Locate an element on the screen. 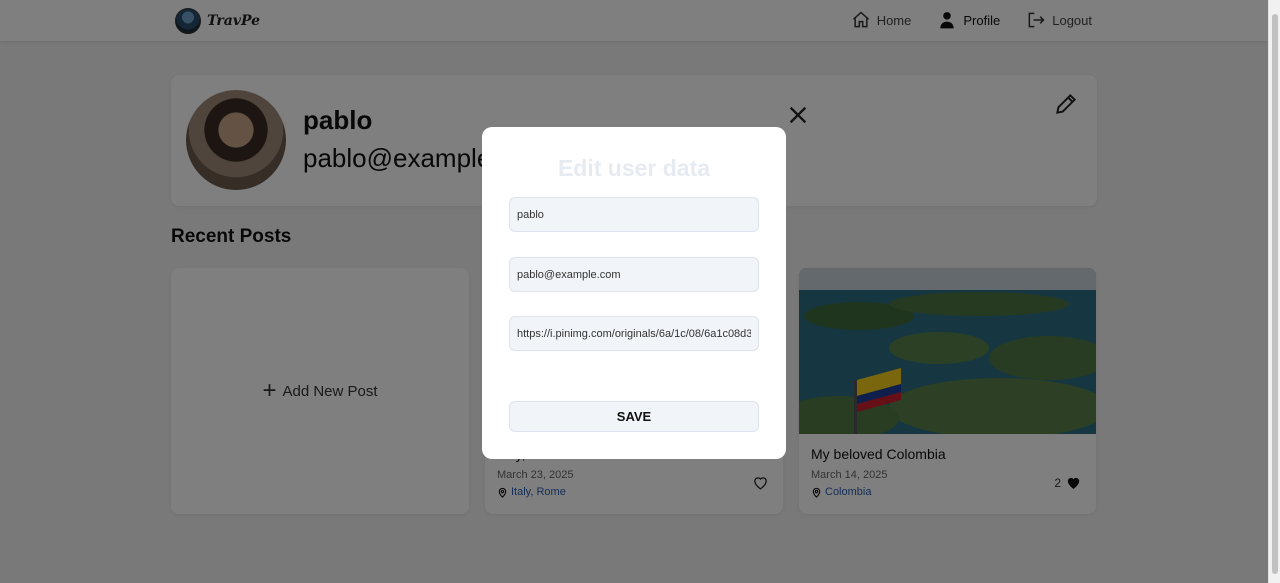  edit-user-modal: Edit user data SAVE is located at coordinates (634, 293).